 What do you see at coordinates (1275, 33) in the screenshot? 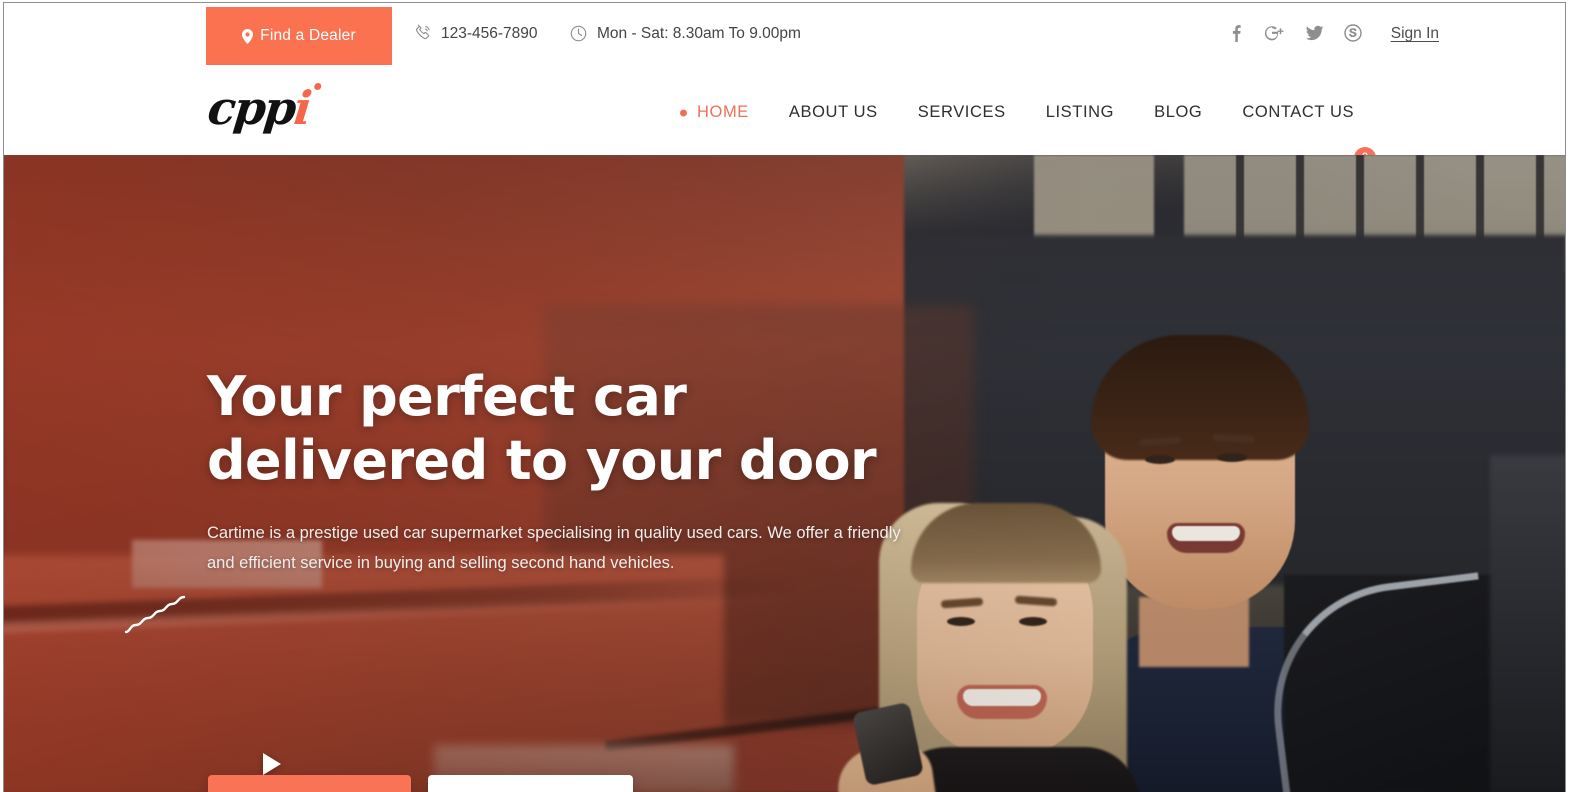
I see `google-plus-icon` at bounding box center [1275, 33].